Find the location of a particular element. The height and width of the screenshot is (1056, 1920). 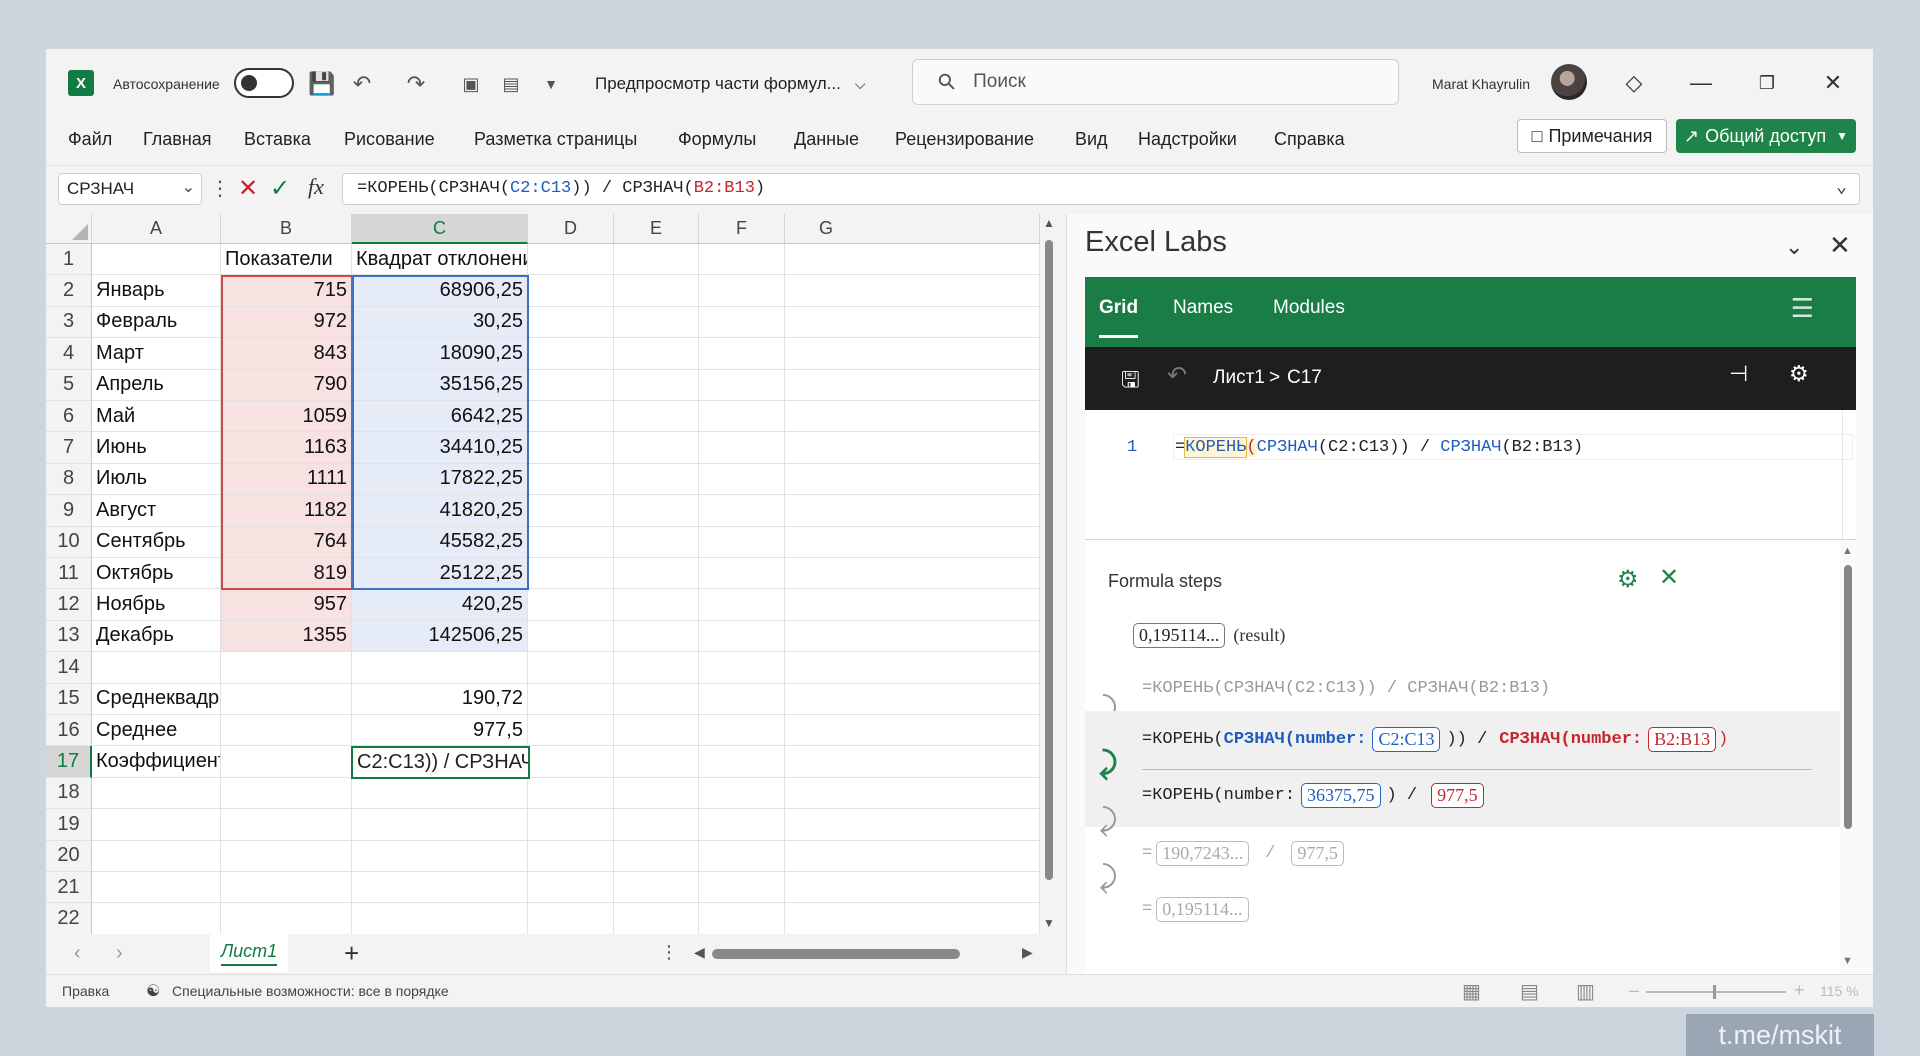

next-sheet-icon: › is located at coordinates (119, 953).